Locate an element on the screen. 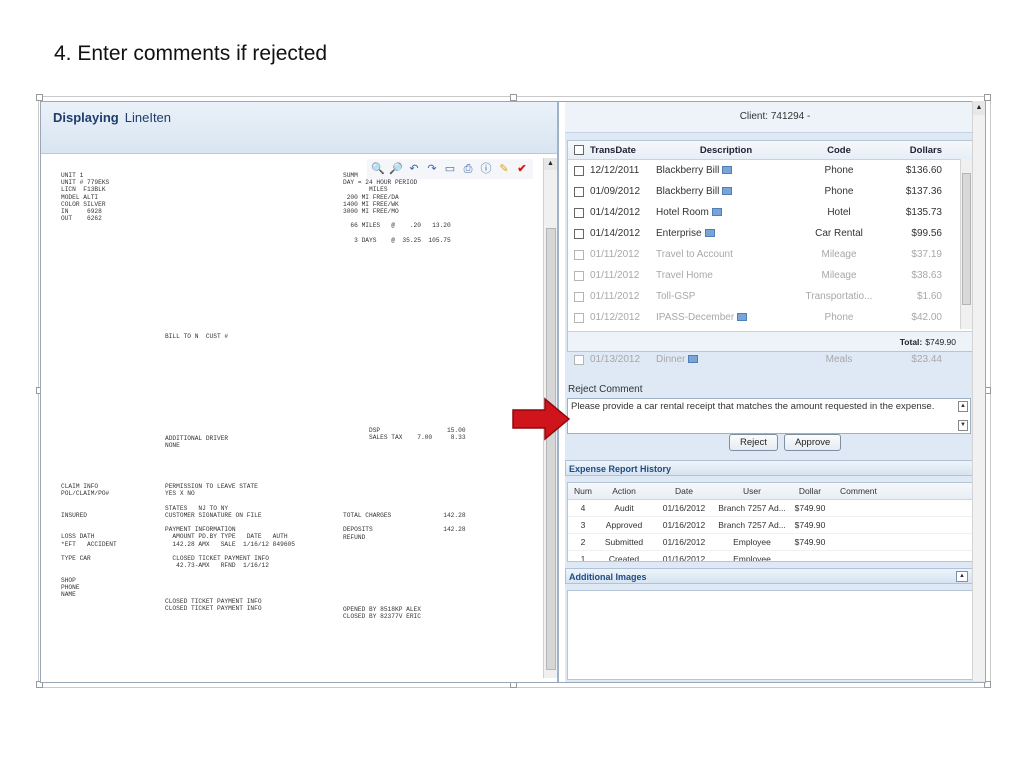 The height and width of the screenshot is (768, 1024). comment-scrollbar: ▲ ▼ is located at coordinates (963, 416).